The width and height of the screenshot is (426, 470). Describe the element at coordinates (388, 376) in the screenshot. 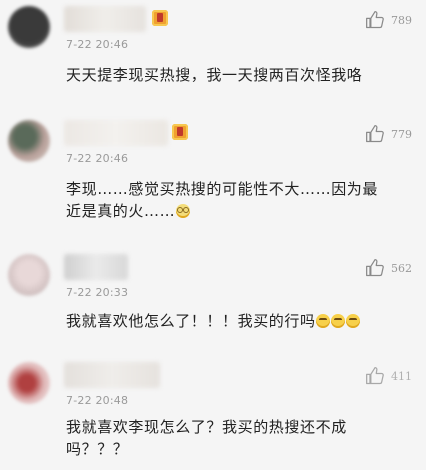

I see `like-button: 411` at that location.